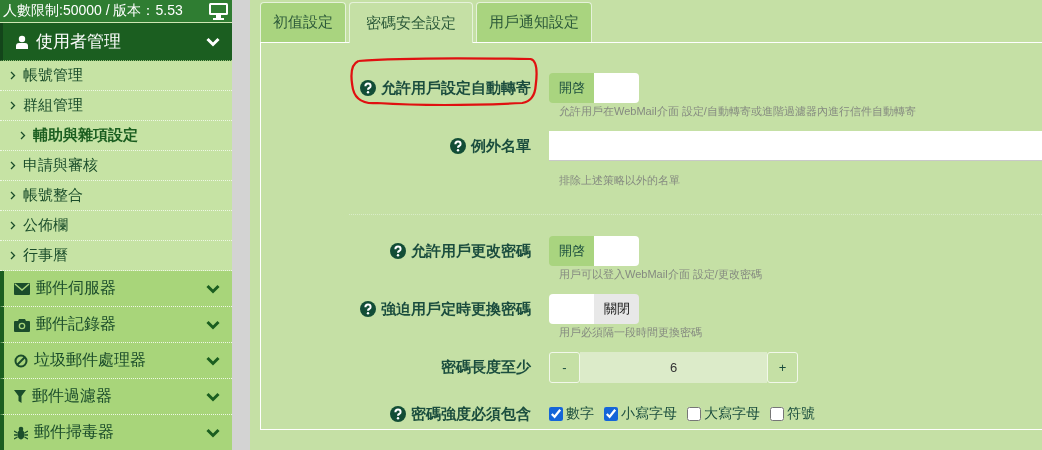 The width and height of the screenshot is (1042, 450). I want to click on checkbox-label: 數字, so click(580, 414).